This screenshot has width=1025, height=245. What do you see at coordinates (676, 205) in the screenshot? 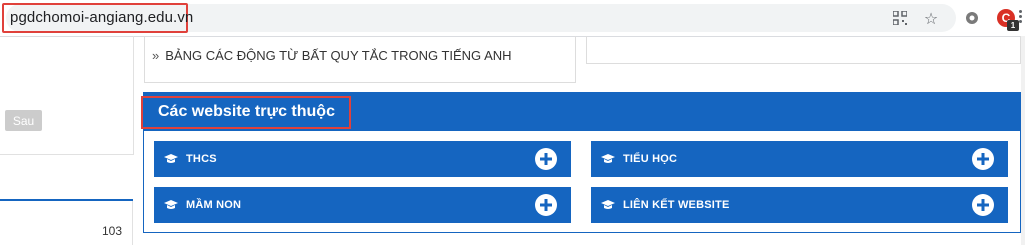
I see `link-label: LIÊN KẾT WEBSITE` at bounding box center [676, 205].